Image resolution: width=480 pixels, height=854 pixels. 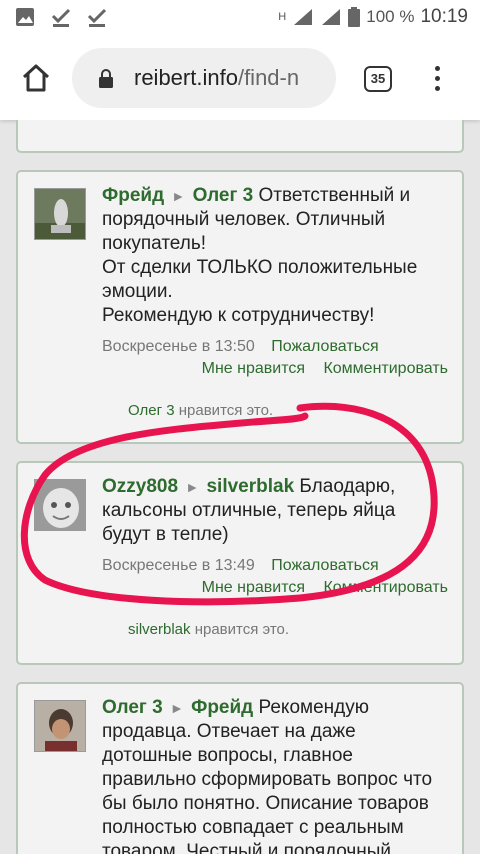 I want to click on download-done-icon, so click(x=61, y=17).